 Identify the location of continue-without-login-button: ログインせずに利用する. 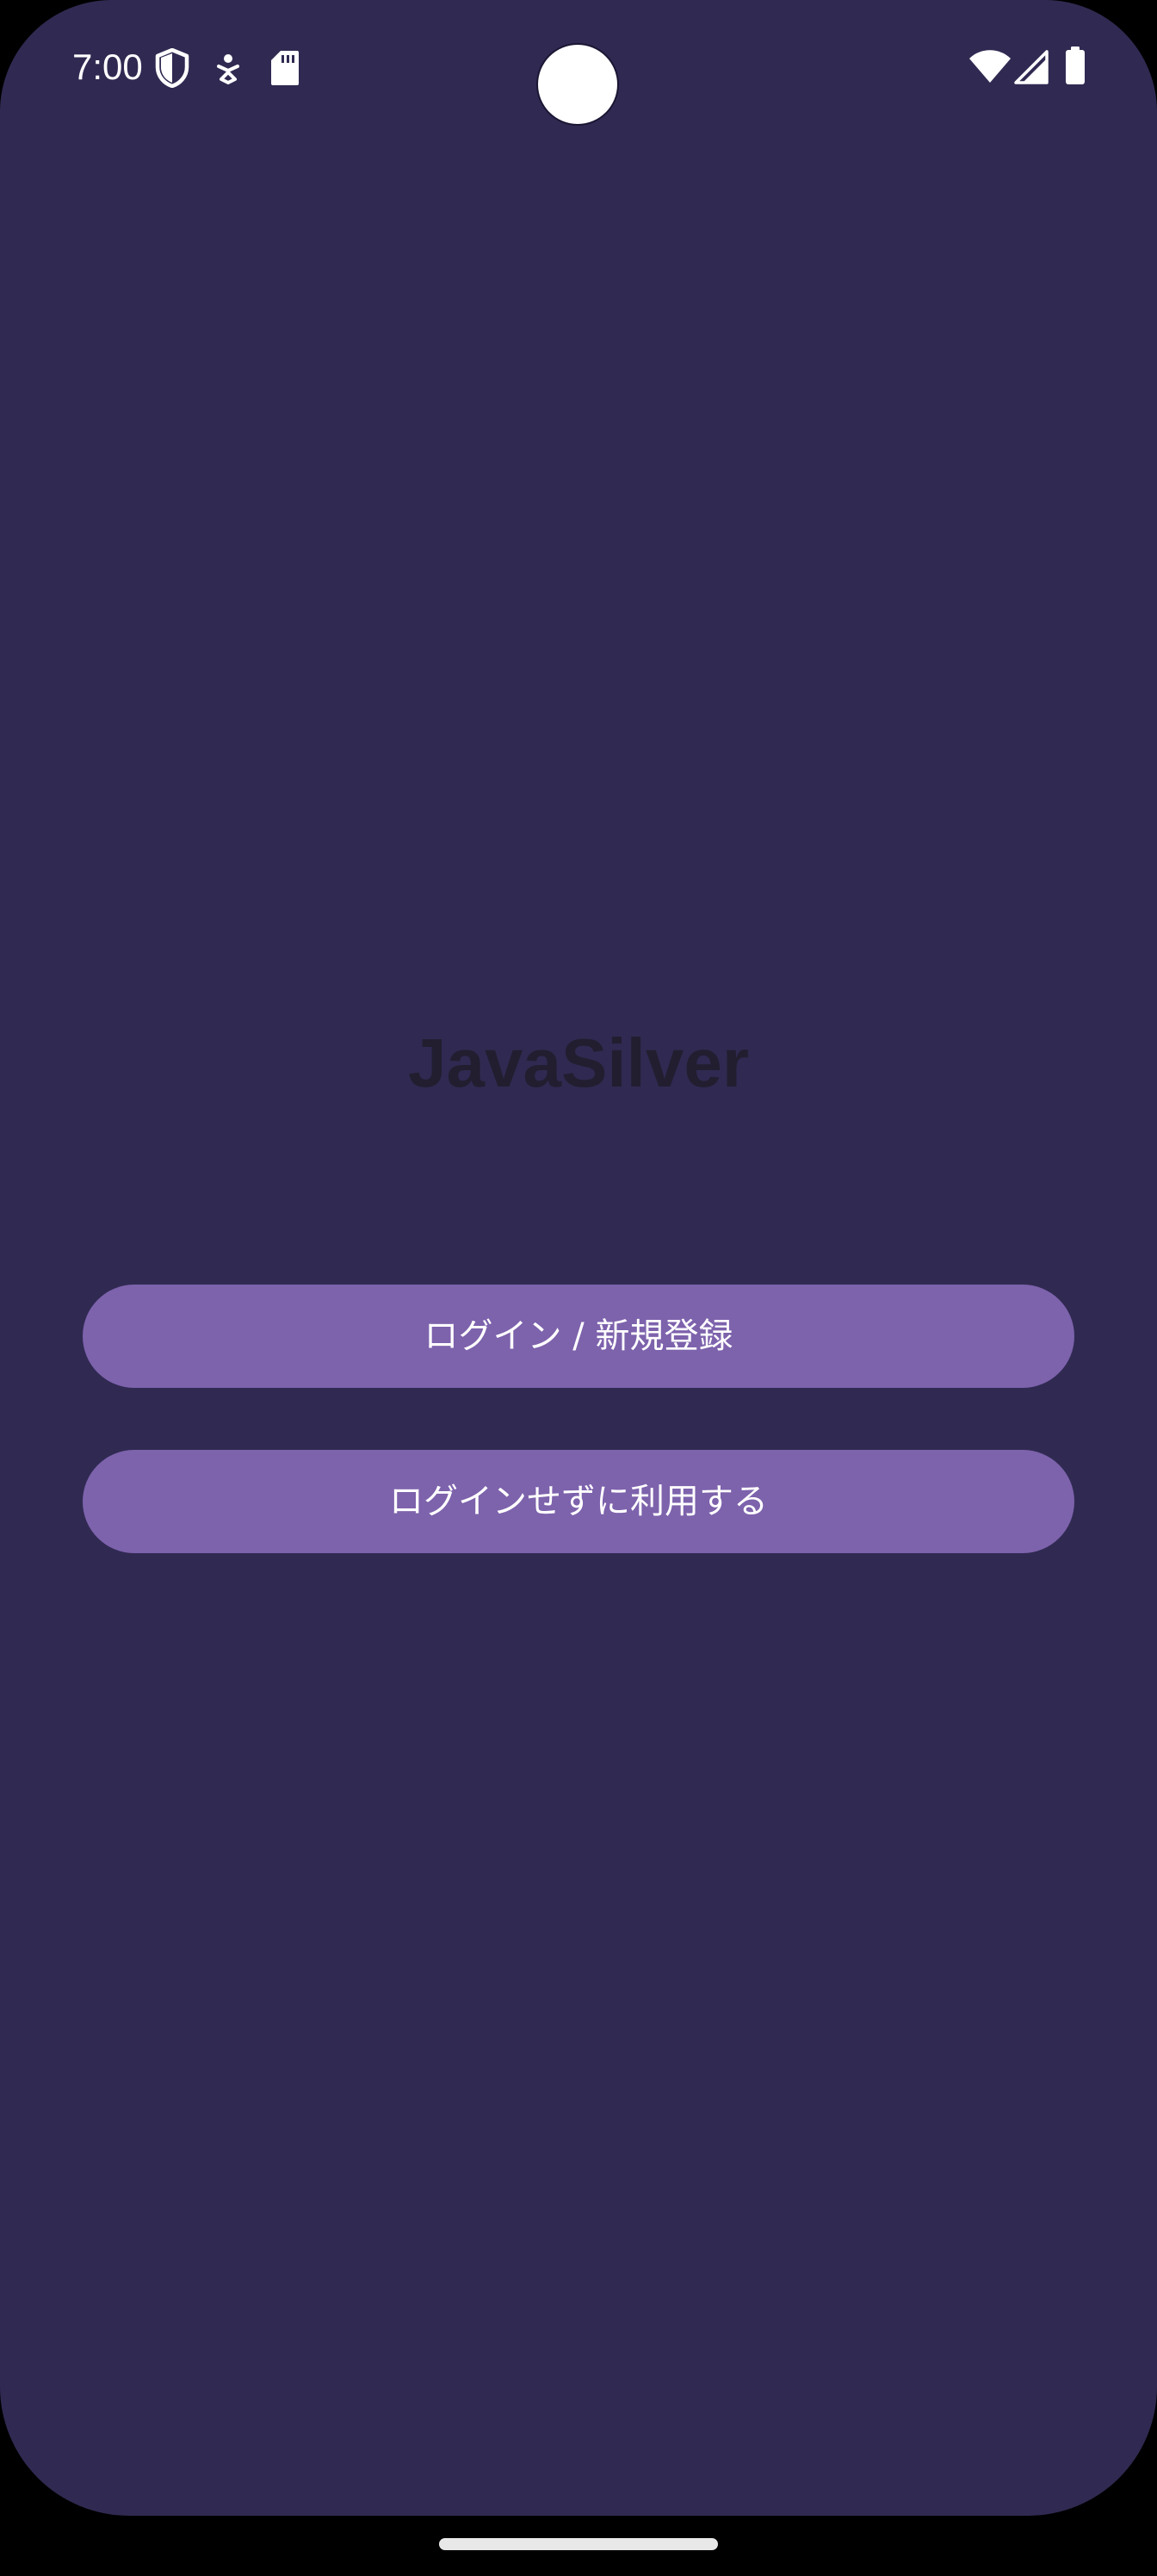
(579, 1501).